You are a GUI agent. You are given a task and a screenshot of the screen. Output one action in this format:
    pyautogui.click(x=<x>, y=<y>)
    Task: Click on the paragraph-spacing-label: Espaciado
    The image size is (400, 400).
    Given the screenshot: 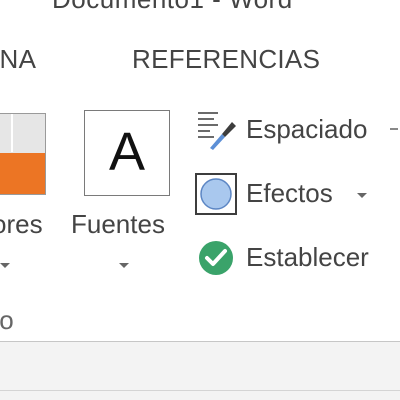 What is the action you would take?
    pyautogui.click(x=307, y=129)
    